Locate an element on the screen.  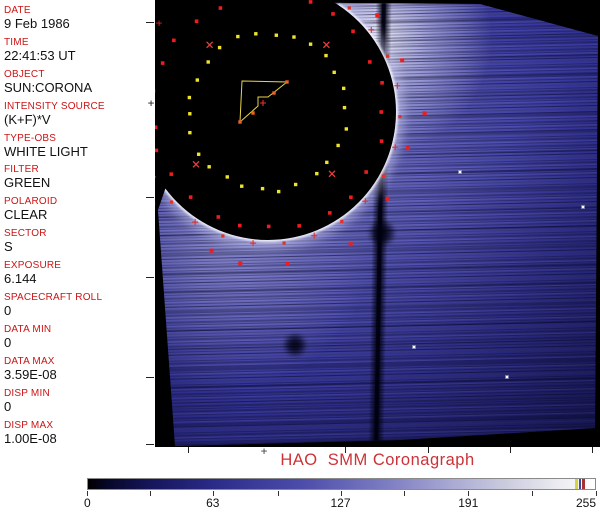
colorbar is located at coordinates (341, 484).